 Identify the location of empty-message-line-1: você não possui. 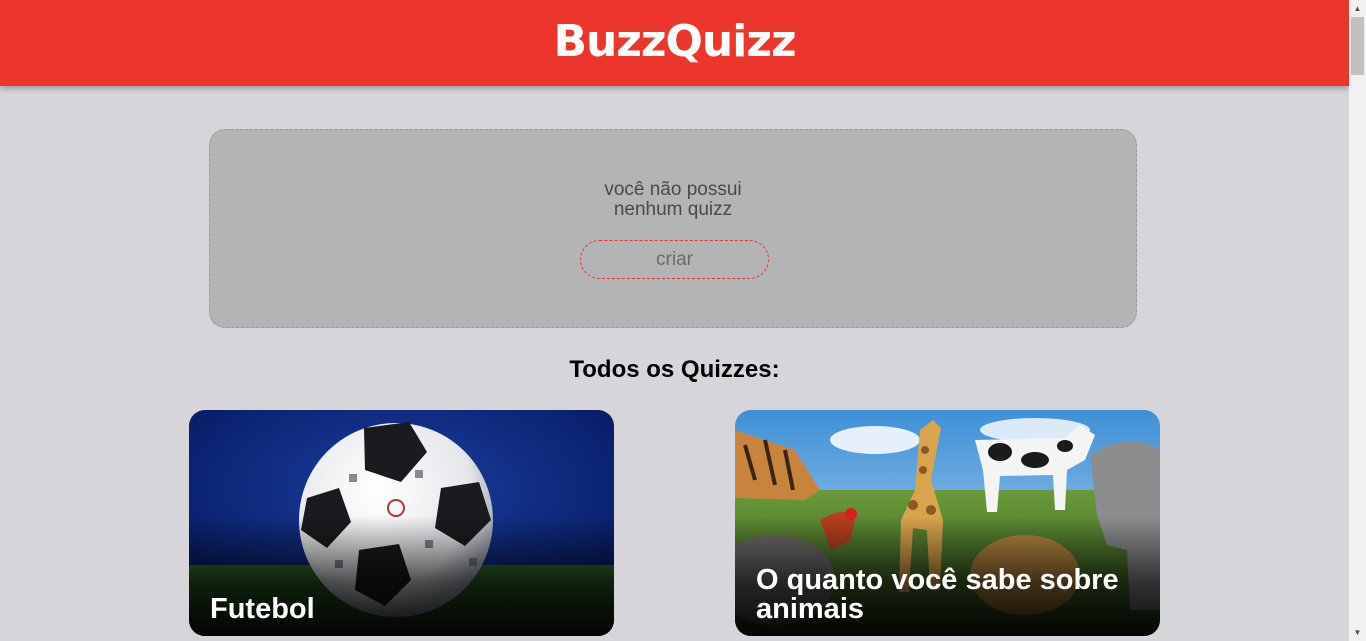
(673, 189).